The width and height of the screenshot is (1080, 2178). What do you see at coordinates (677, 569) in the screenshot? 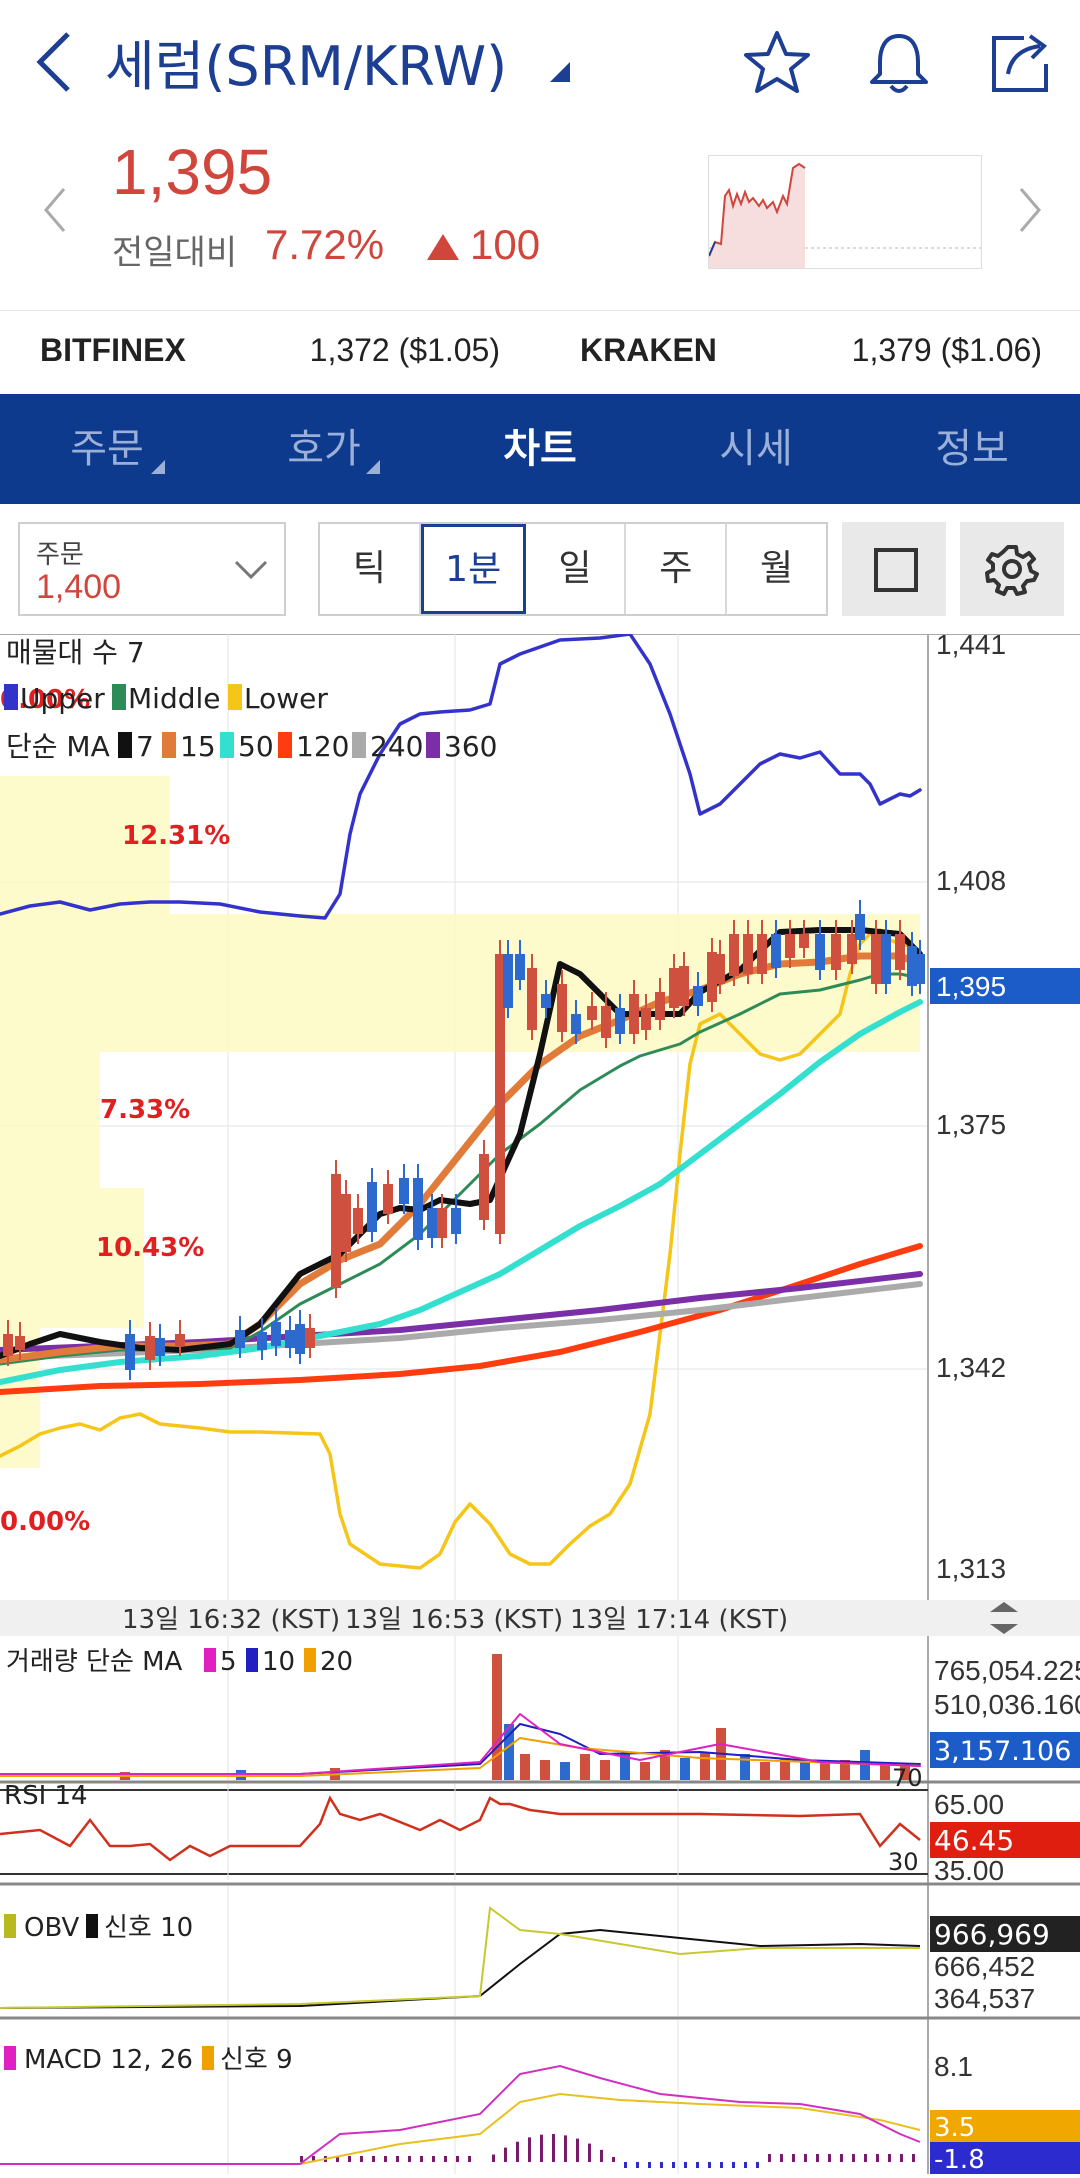
I see `interval-week: 주` at bounding box center [677, 569].